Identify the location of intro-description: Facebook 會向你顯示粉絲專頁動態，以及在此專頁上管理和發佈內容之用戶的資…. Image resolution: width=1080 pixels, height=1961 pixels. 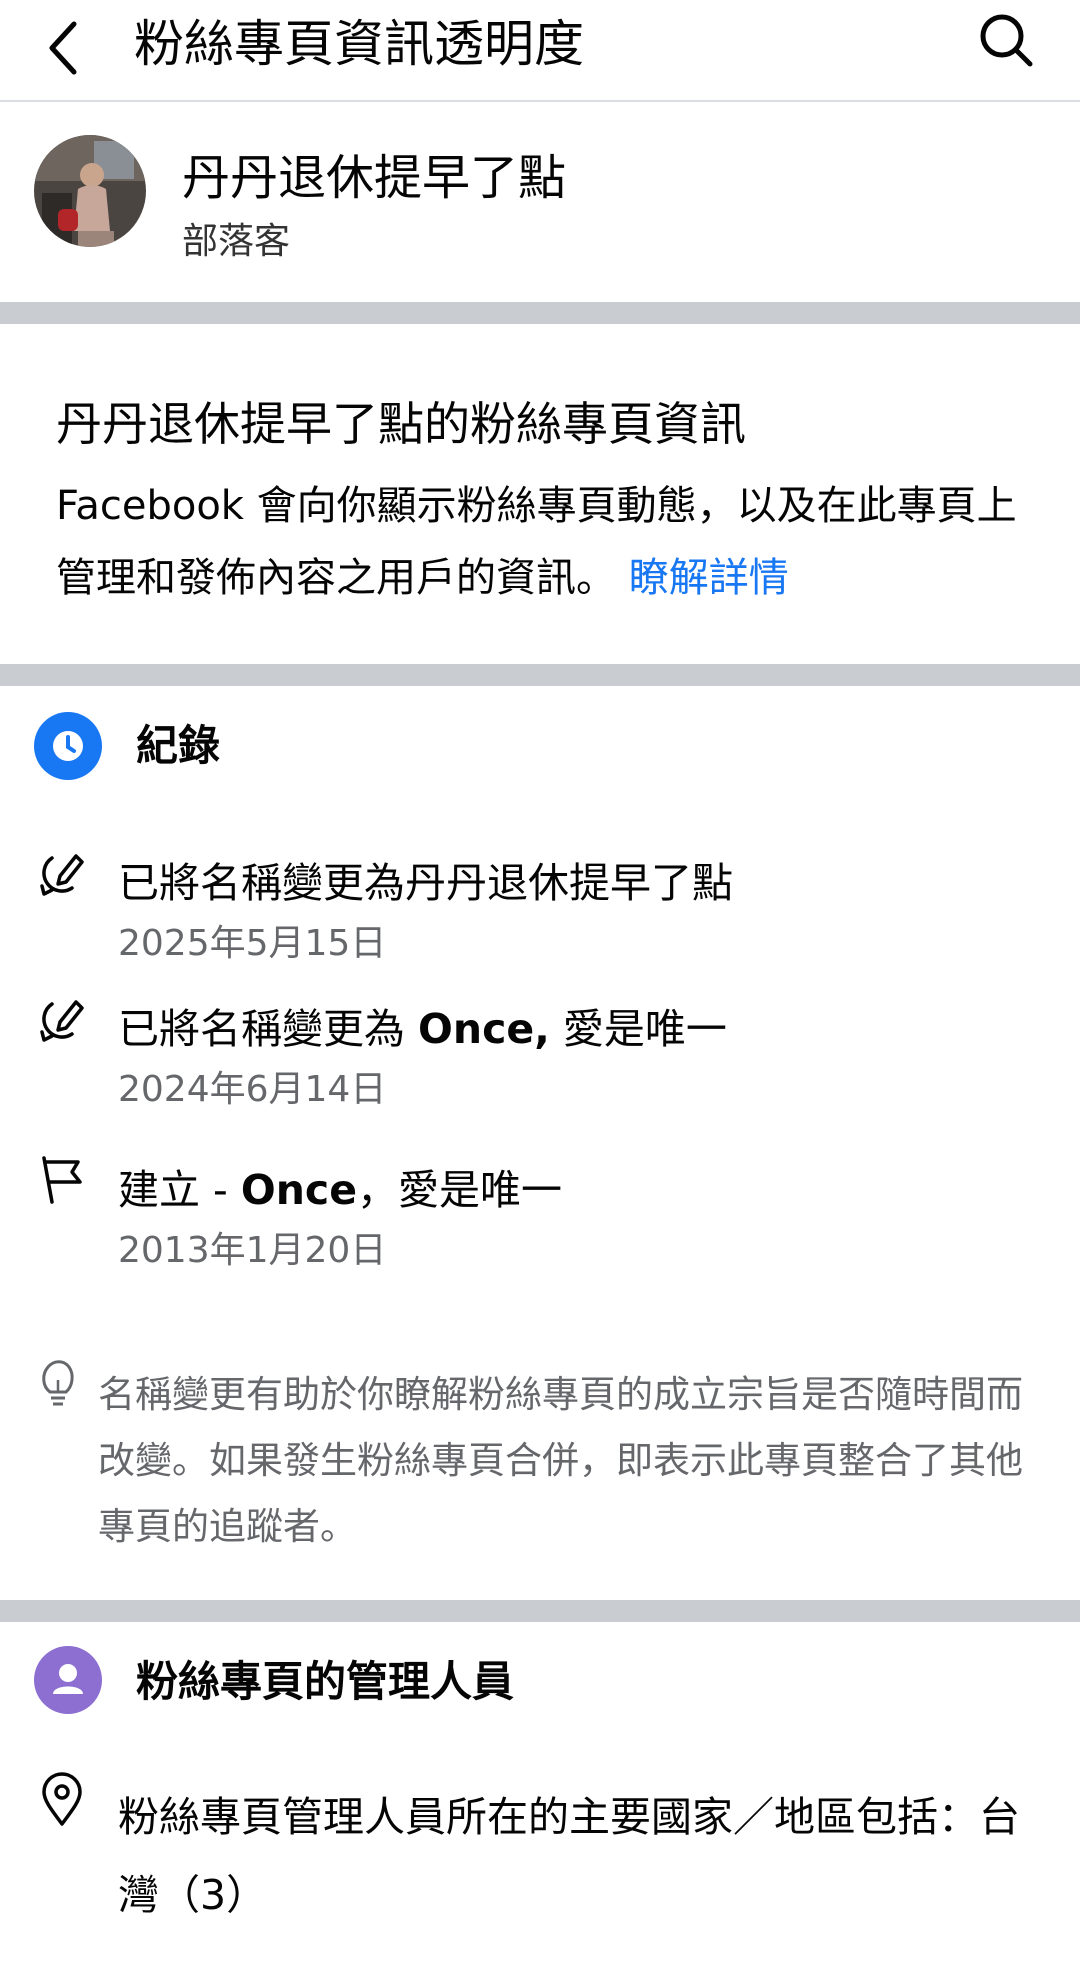
(546, 542).